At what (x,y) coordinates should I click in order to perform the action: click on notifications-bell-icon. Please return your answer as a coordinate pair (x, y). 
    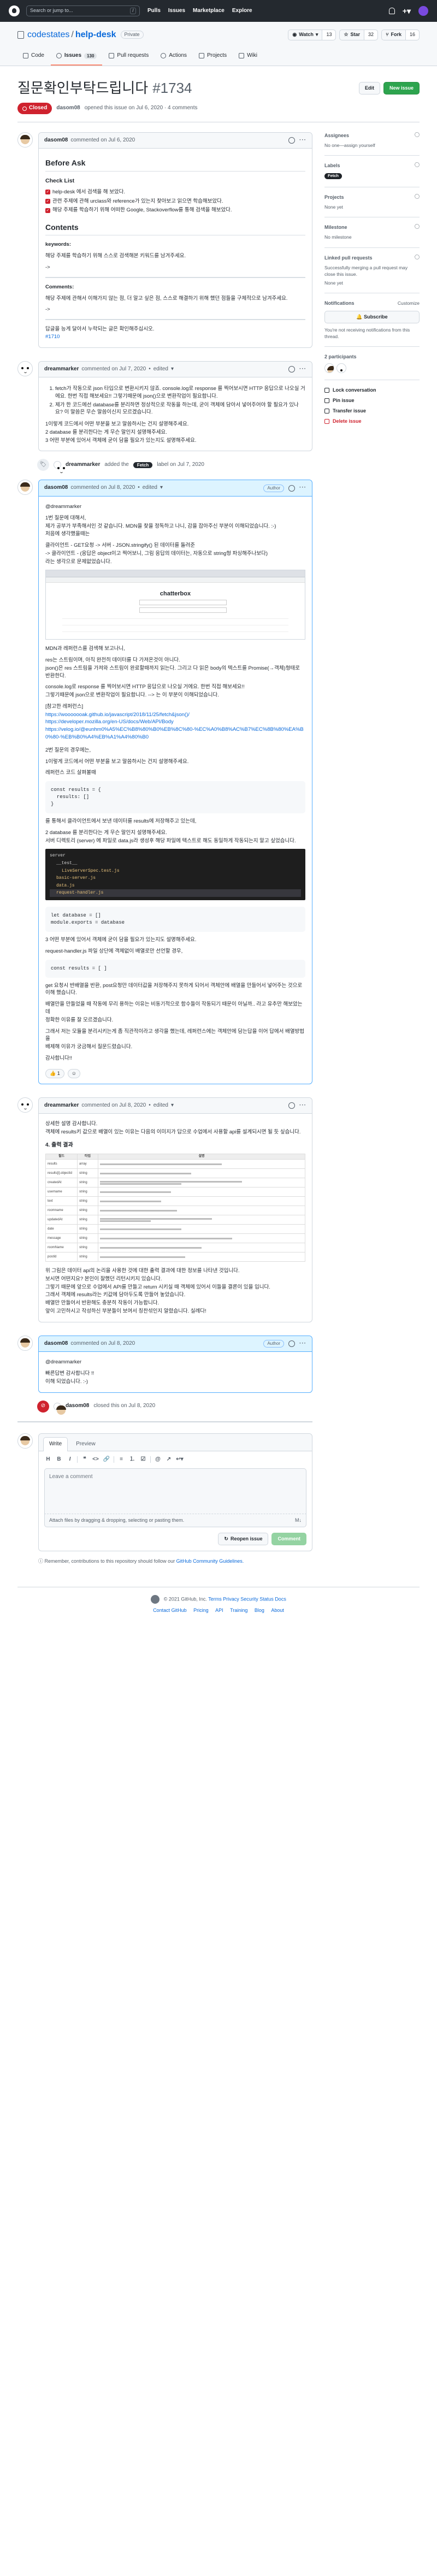
    Looking at the image, I should click on (392, 10).